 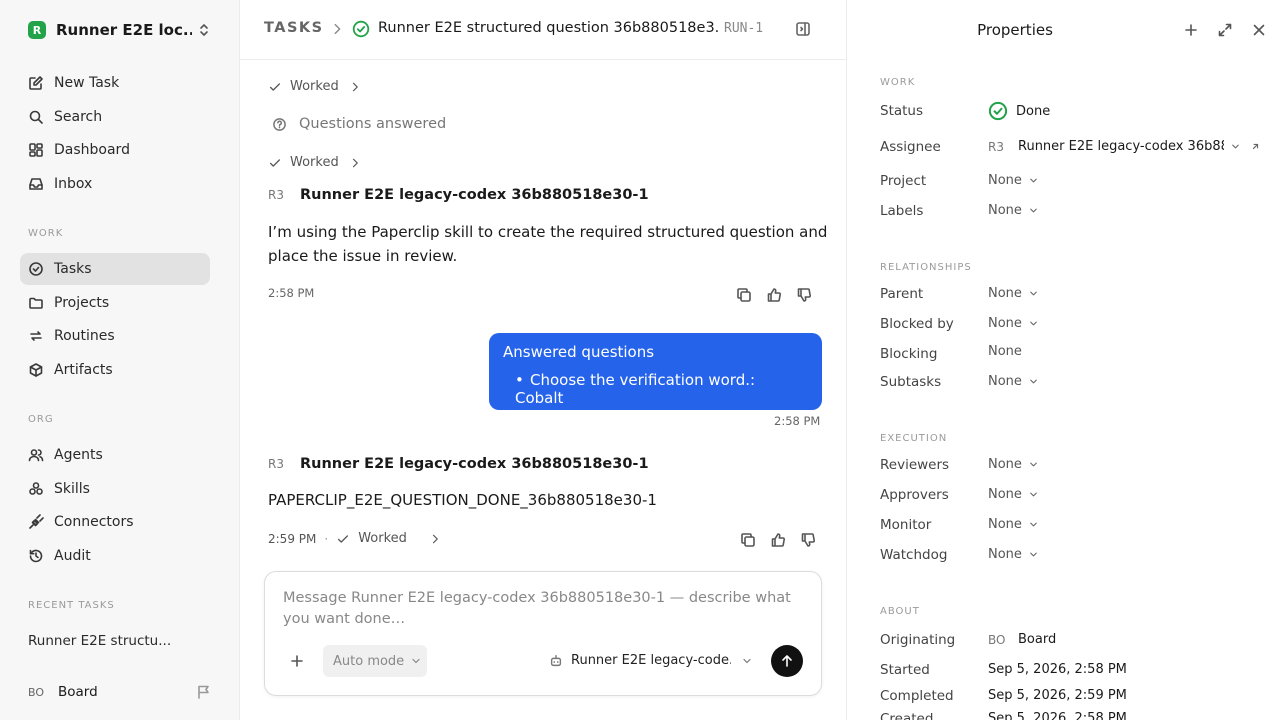 I want to click on external-link-icon, so click(x=1255, y=146).